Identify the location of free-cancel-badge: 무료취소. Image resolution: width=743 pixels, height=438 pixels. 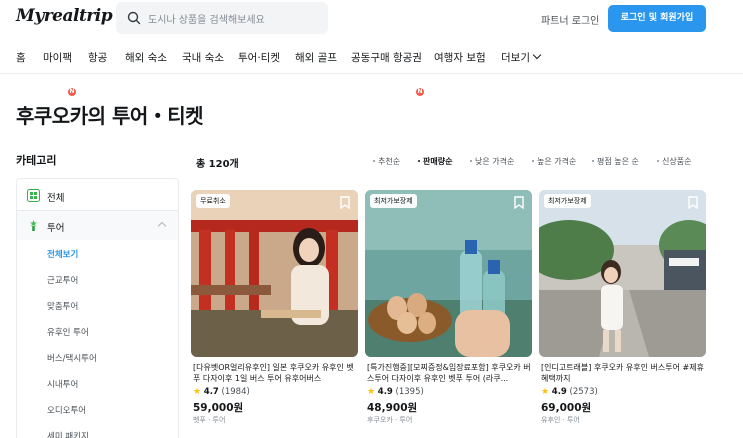
(213, 201).